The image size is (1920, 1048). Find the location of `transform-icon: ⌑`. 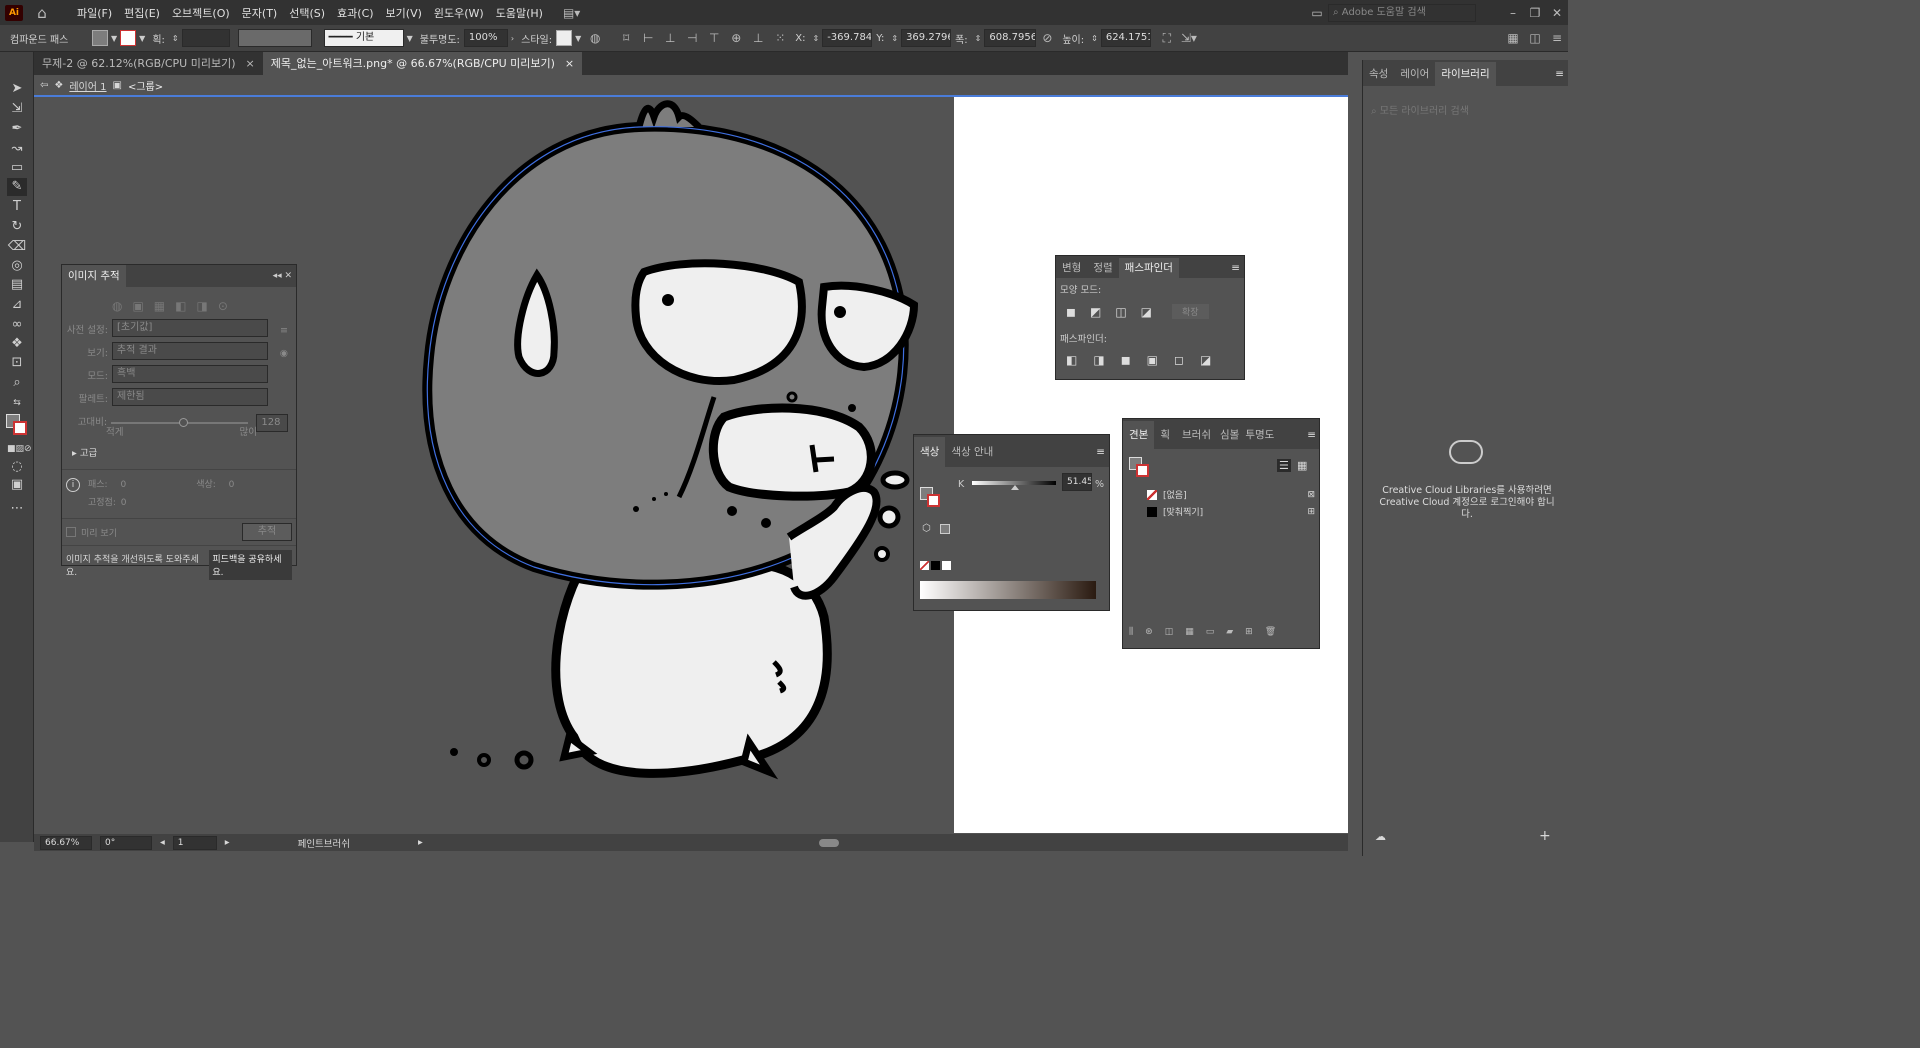

transform-icon: ⌑ is located at coordinates (626, 38).